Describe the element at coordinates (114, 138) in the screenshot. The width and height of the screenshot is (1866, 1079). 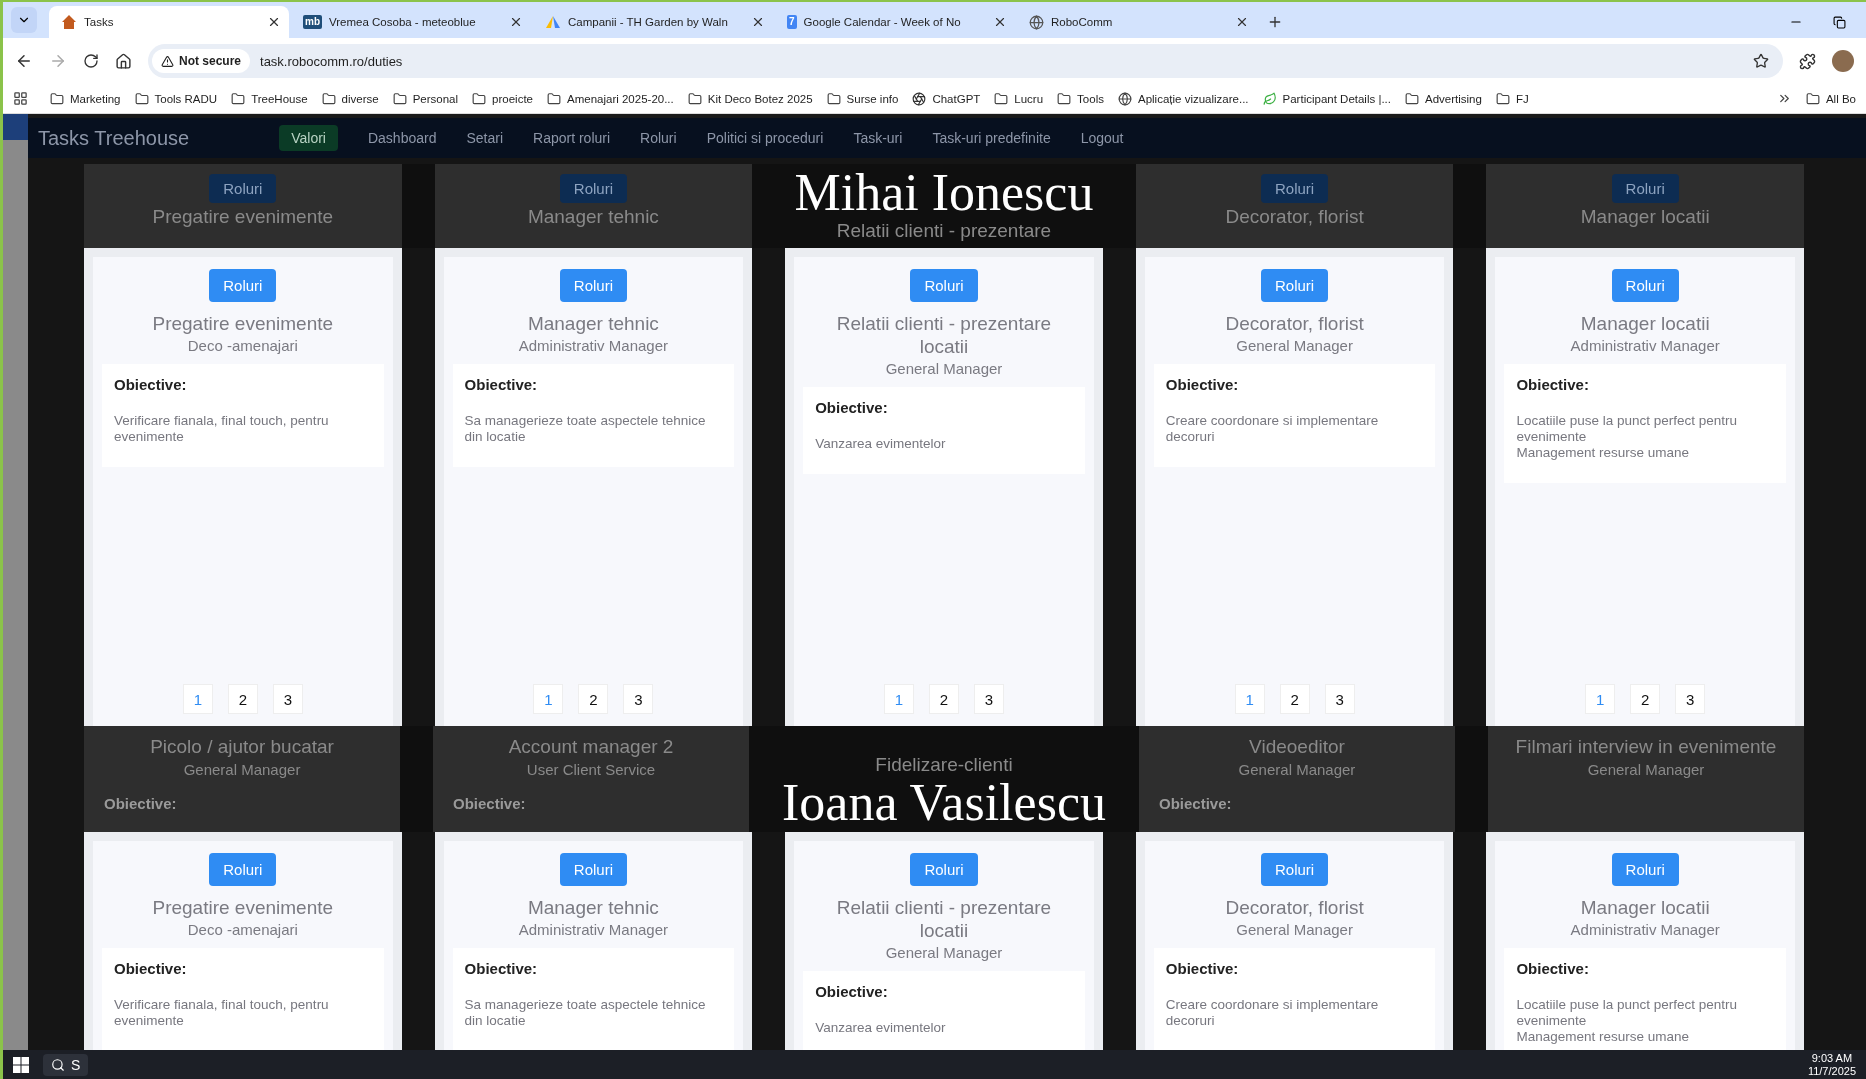
I see `app-brand: Tasks Treehouse` at that location.